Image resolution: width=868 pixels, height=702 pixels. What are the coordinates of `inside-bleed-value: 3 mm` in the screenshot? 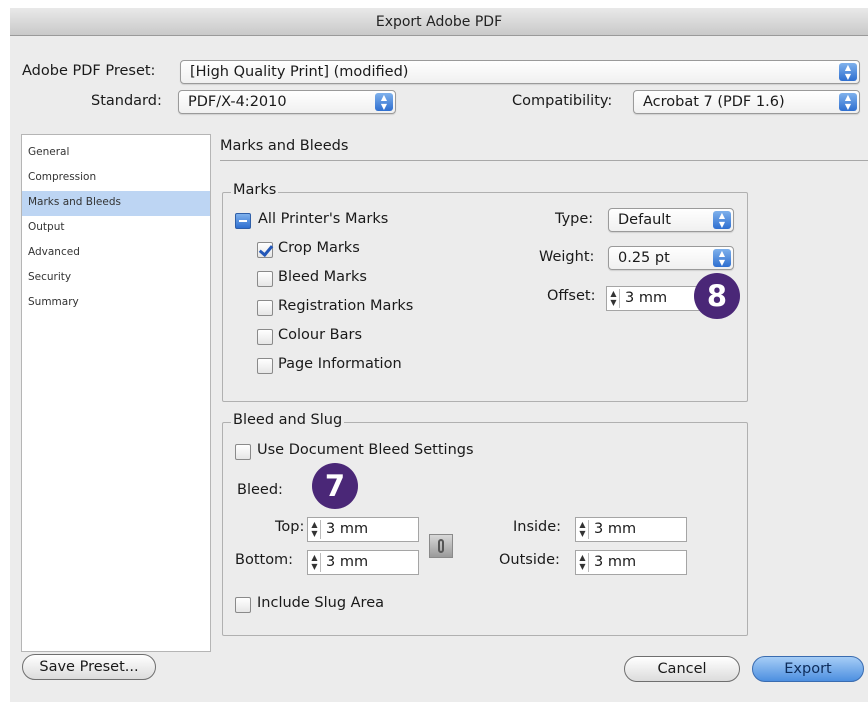 It's located at (615, 529).